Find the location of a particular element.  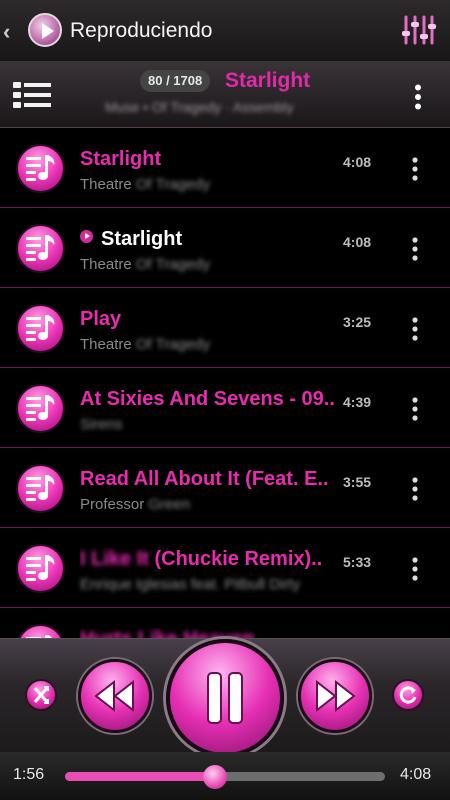

track-title: At Sixies And Sevens - 09.. is located at coordinates (207, 399).